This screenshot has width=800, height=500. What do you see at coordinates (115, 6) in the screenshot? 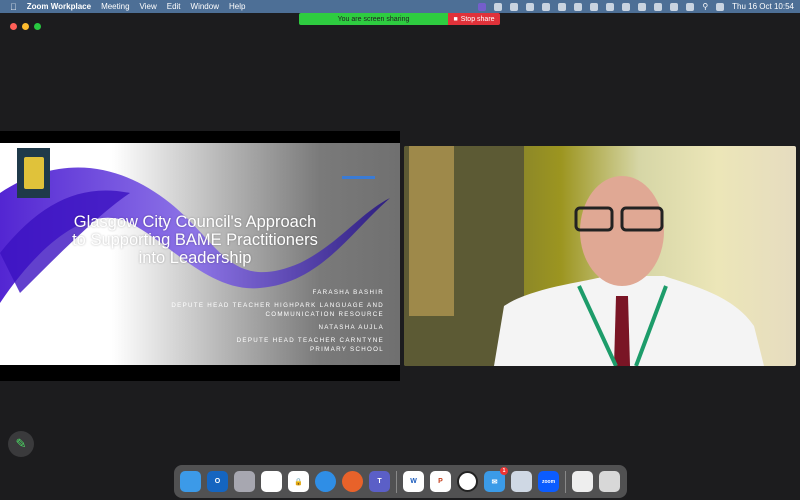
I see `menu-meeting: Meeting` at bounding box center [115, 6].